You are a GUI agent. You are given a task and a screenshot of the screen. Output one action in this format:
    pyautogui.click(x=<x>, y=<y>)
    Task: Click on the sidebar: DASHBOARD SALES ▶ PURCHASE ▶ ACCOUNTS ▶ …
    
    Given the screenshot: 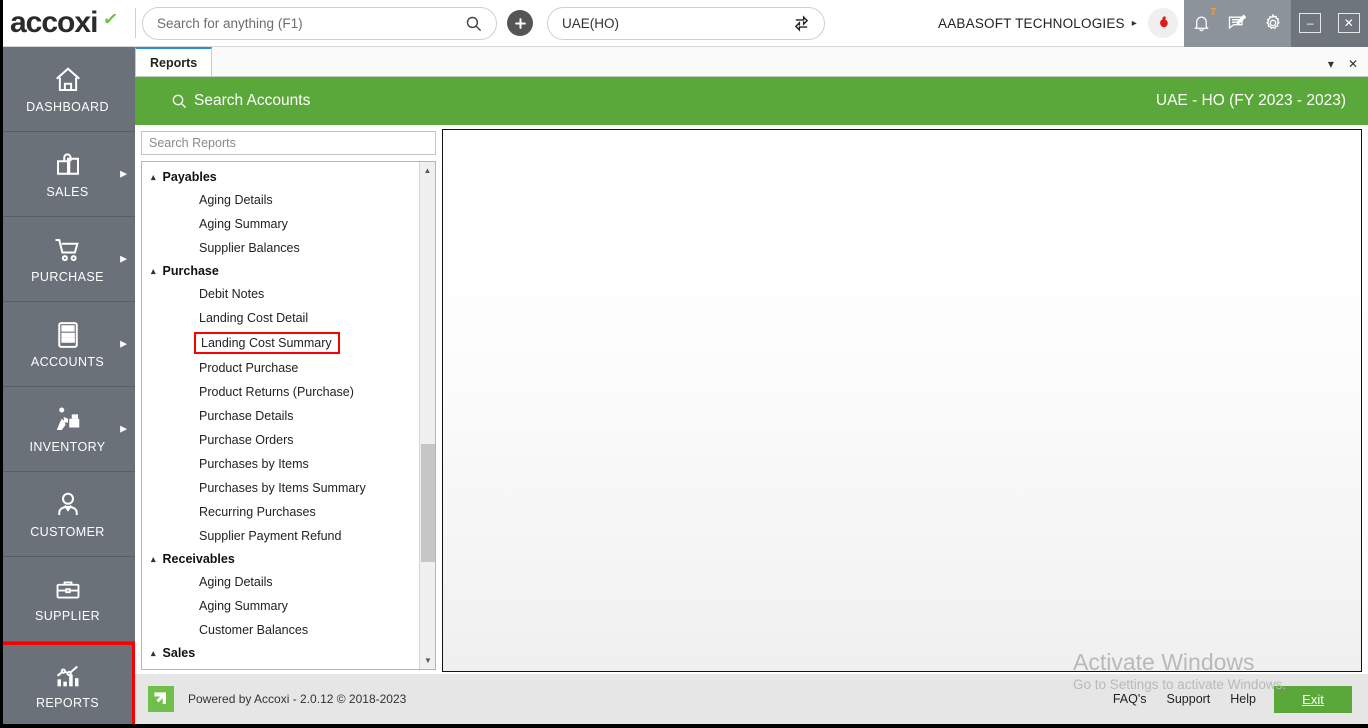 What is the action you would take?
    pyautogui.click(x=67, y=387)
    